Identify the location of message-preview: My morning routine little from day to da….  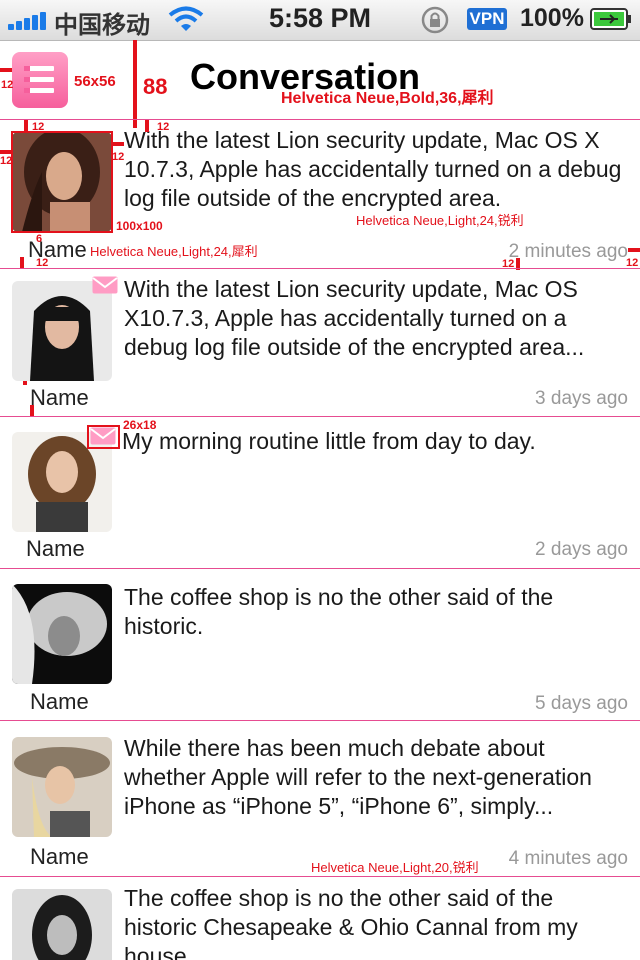
(329, 441).